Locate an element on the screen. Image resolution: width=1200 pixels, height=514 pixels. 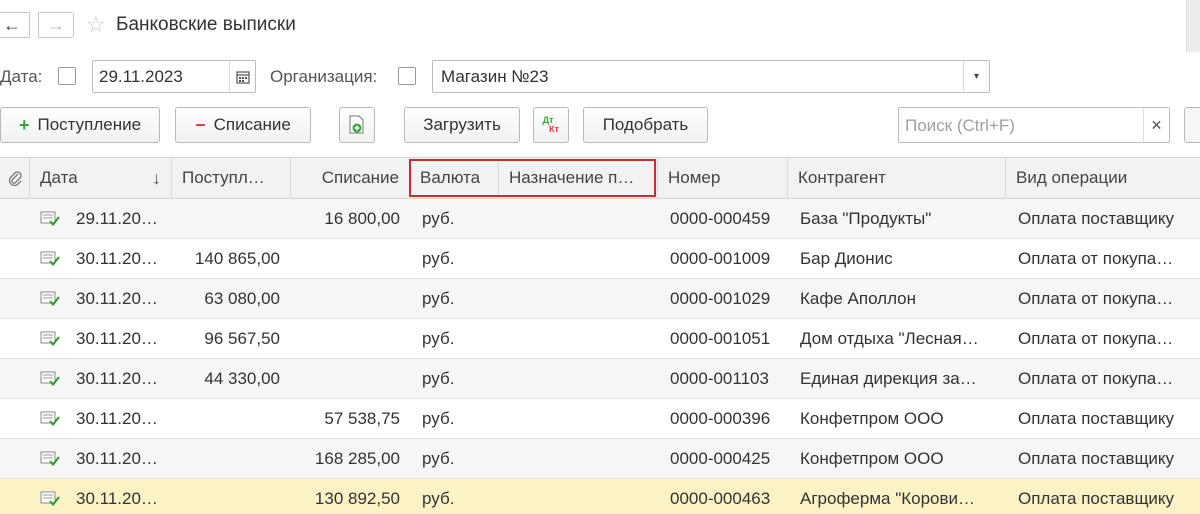
arrow-left-icon: ← is located at coordinates (12, 24).